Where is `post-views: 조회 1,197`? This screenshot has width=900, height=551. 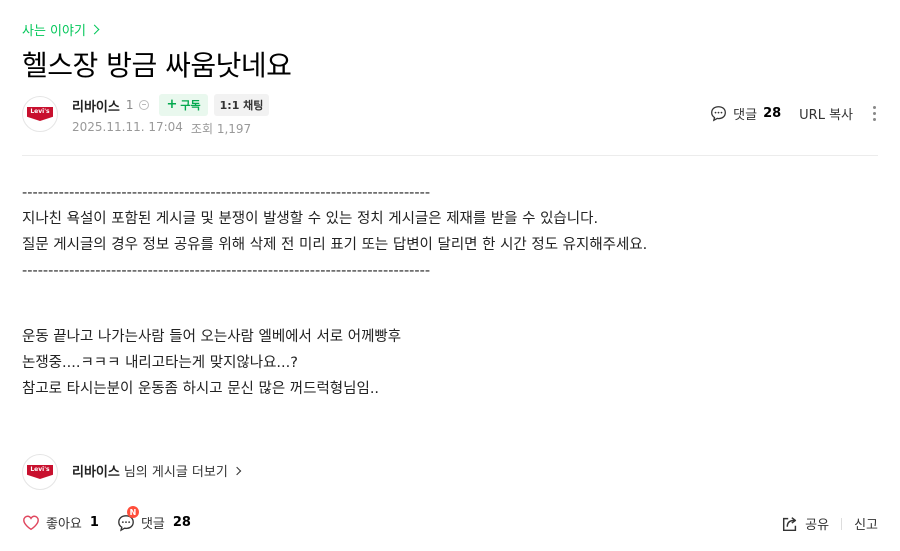
post-views: 조회 1,197 is located at coordinates (221, 129).